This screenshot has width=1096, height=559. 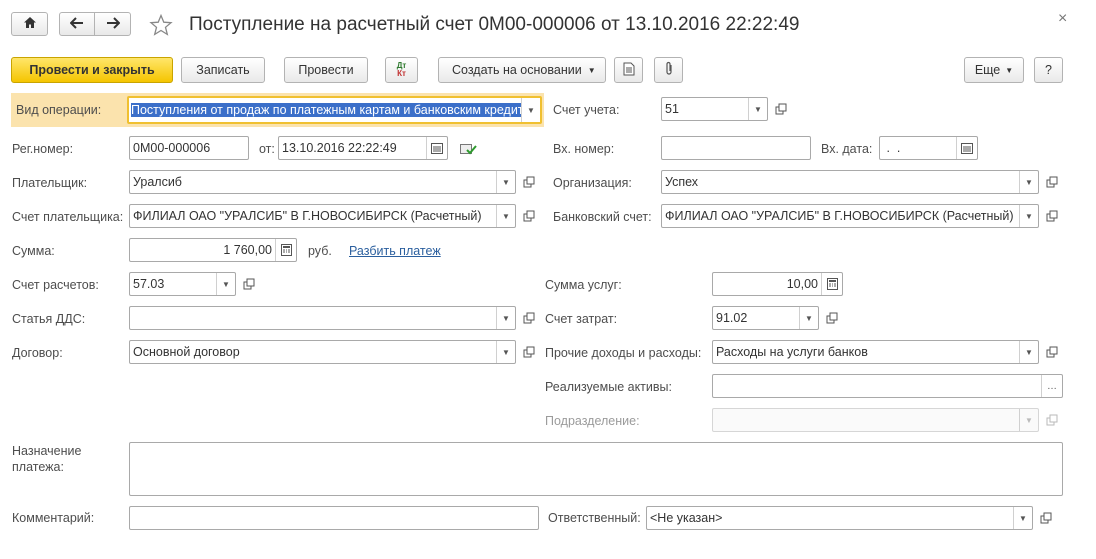 What do you see at coordinates (37, 353) in the screenshot?
I see `contract-label: Договор:` at bounding box center [37, 353].